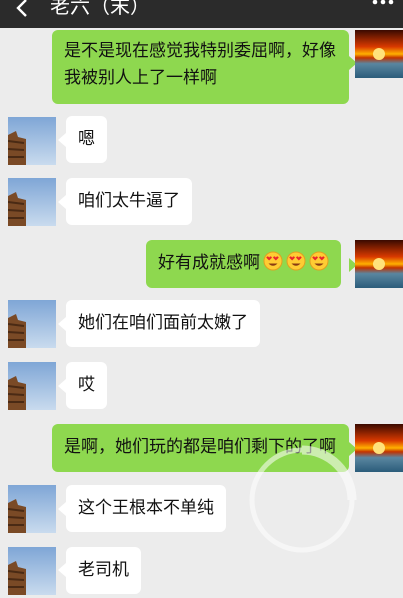 This screenshot has width=403, height=598. Describe the element at coordinates (86, 139) in the screenshot. I see `message-bubble-incoming: 嗯` at that location.